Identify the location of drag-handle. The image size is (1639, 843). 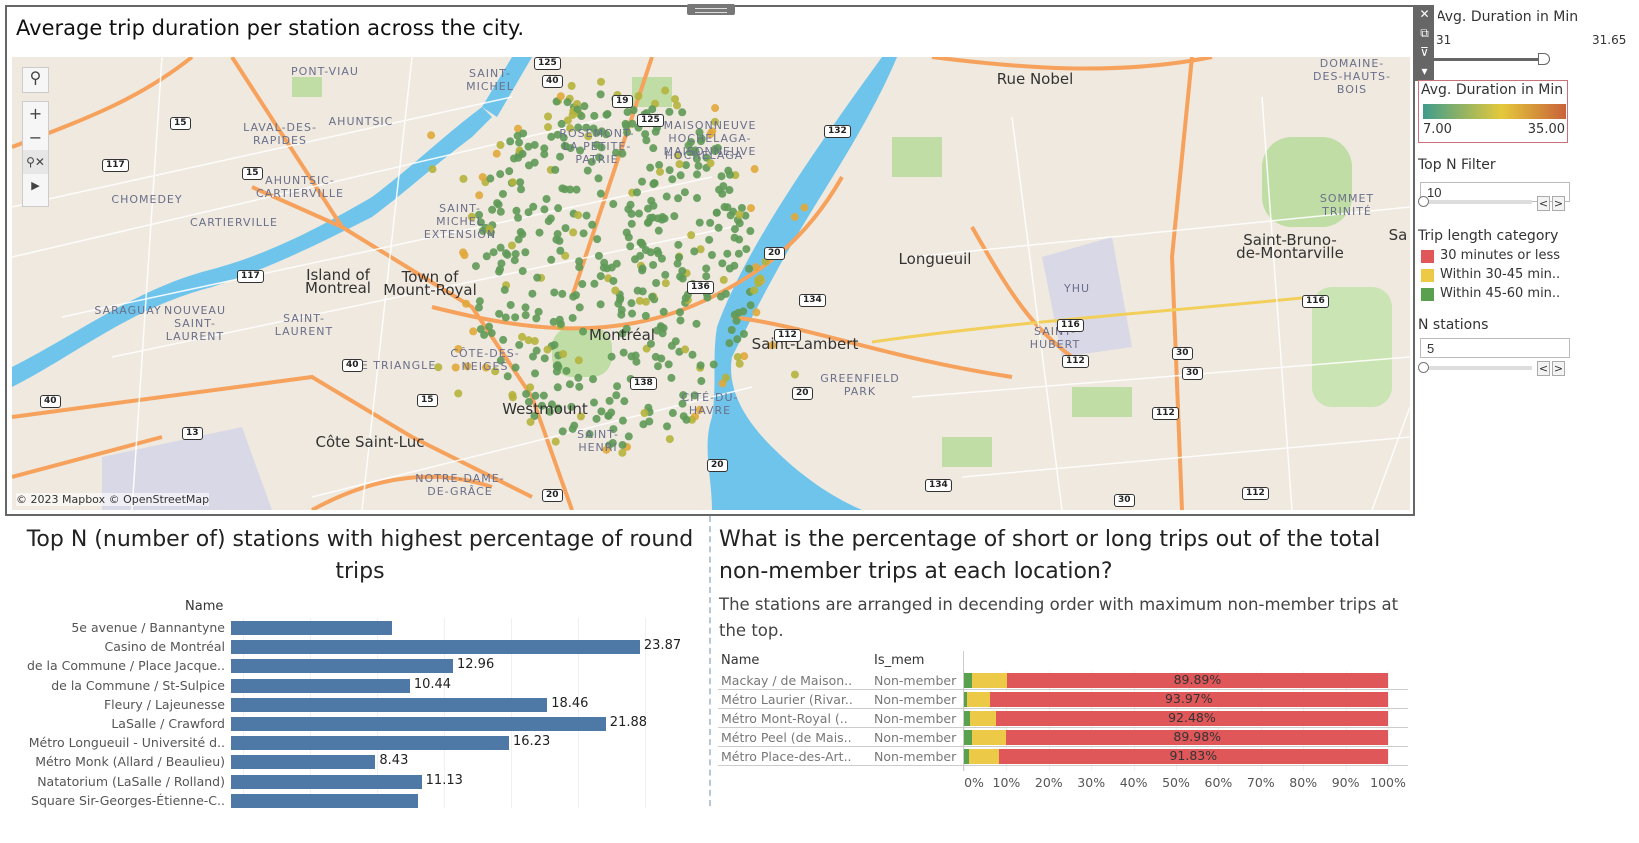
(711, 9).